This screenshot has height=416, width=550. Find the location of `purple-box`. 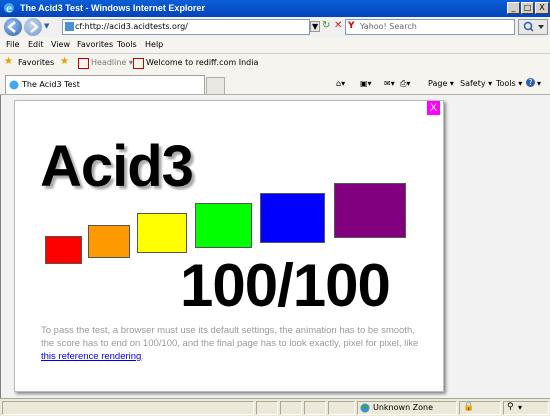

purple-box is located at coordinates (370, 210).